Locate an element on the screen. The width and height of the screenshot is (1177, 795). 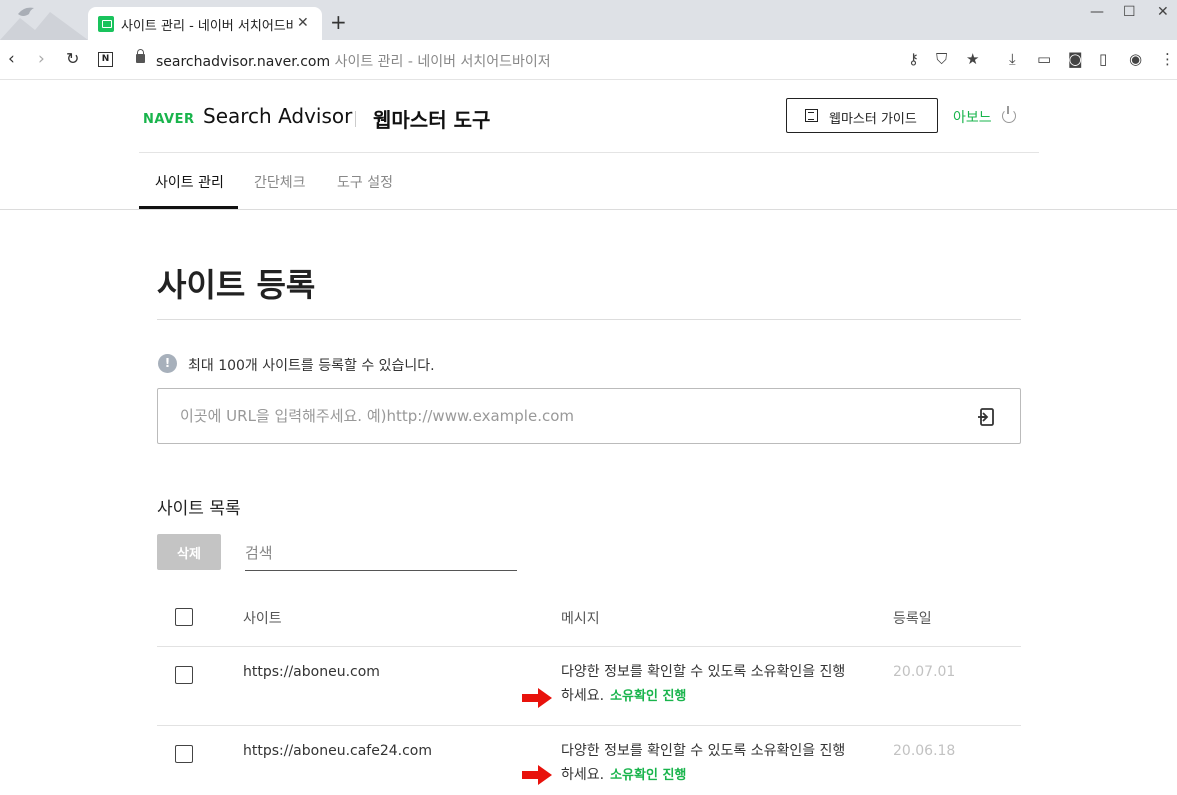
star-icon: ★ is located at coordinates (972, 59).